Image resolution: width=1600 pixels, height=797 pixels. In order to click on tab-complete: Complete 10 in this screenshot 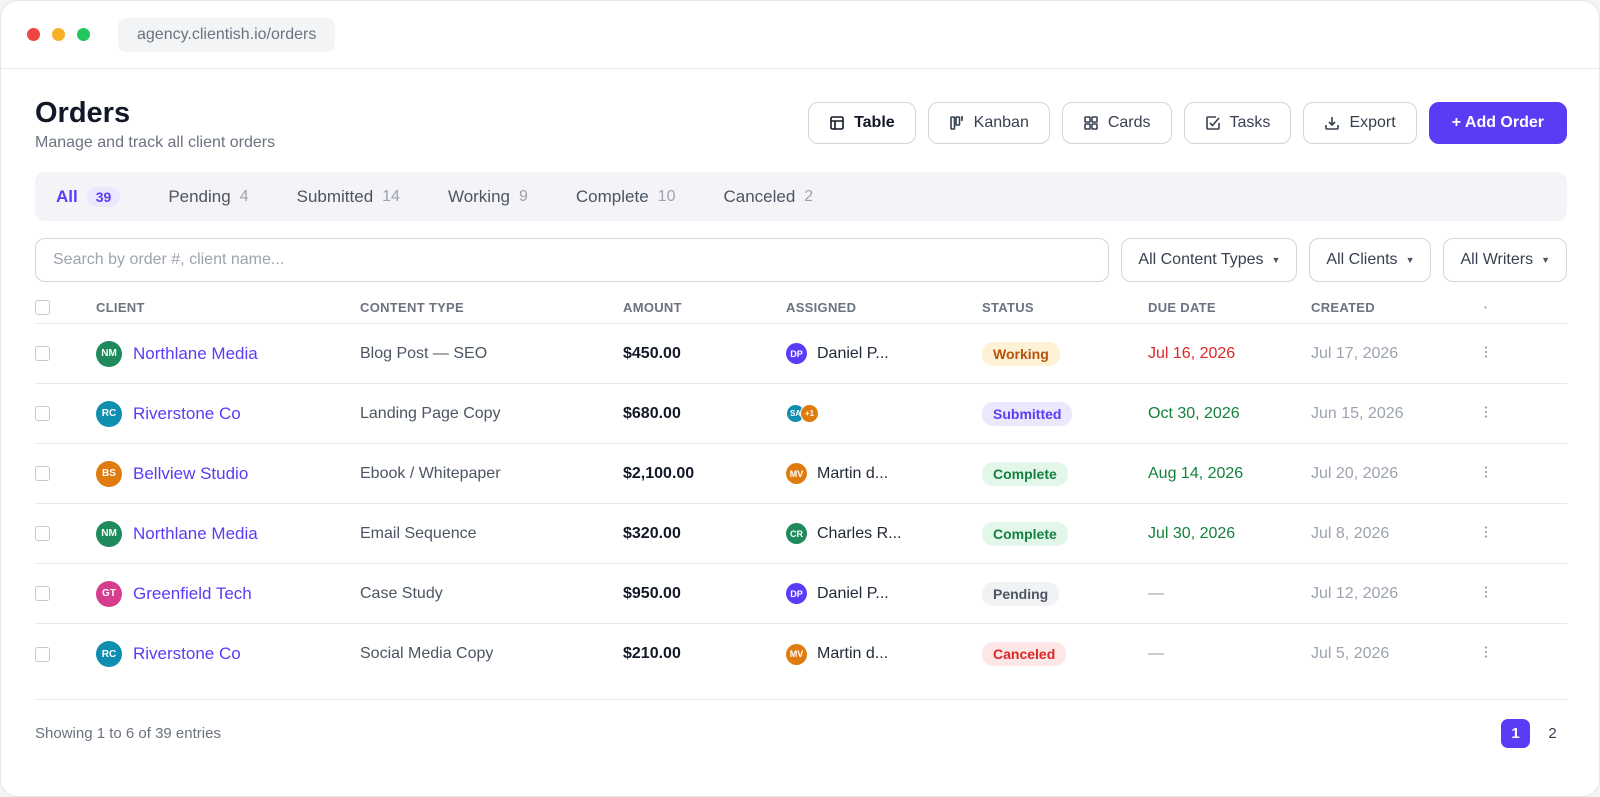, I will do `click(626, 197)`.